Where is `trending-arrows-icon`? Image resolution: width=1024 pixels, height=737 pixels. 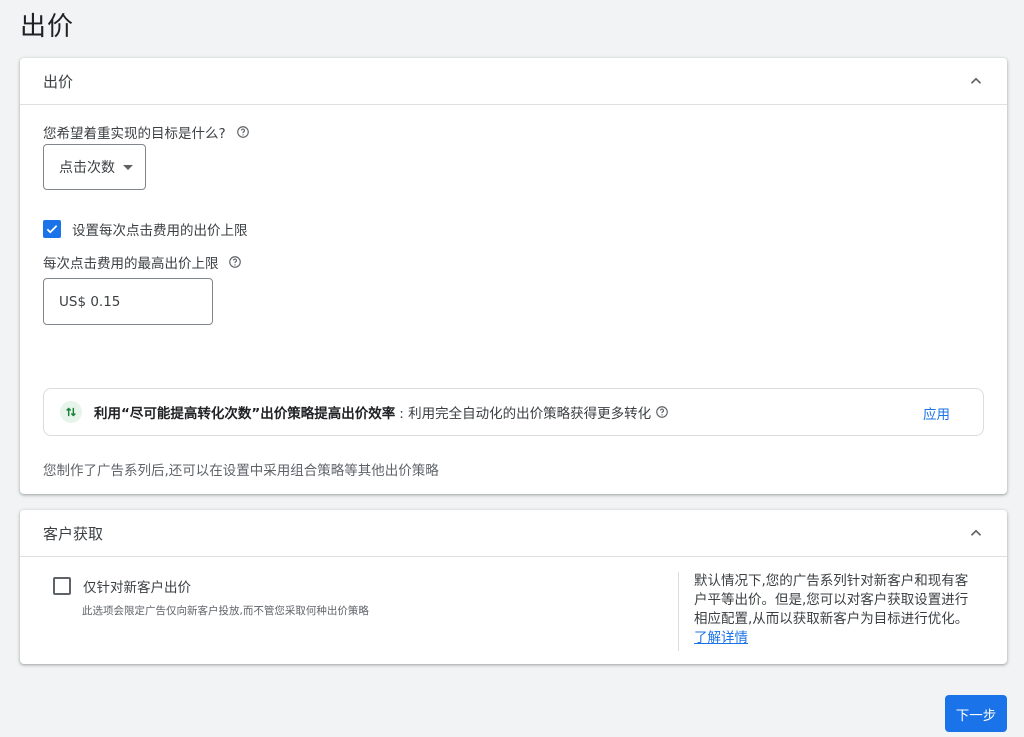
trending-arrows-icon is located at coordinates (71, 412).